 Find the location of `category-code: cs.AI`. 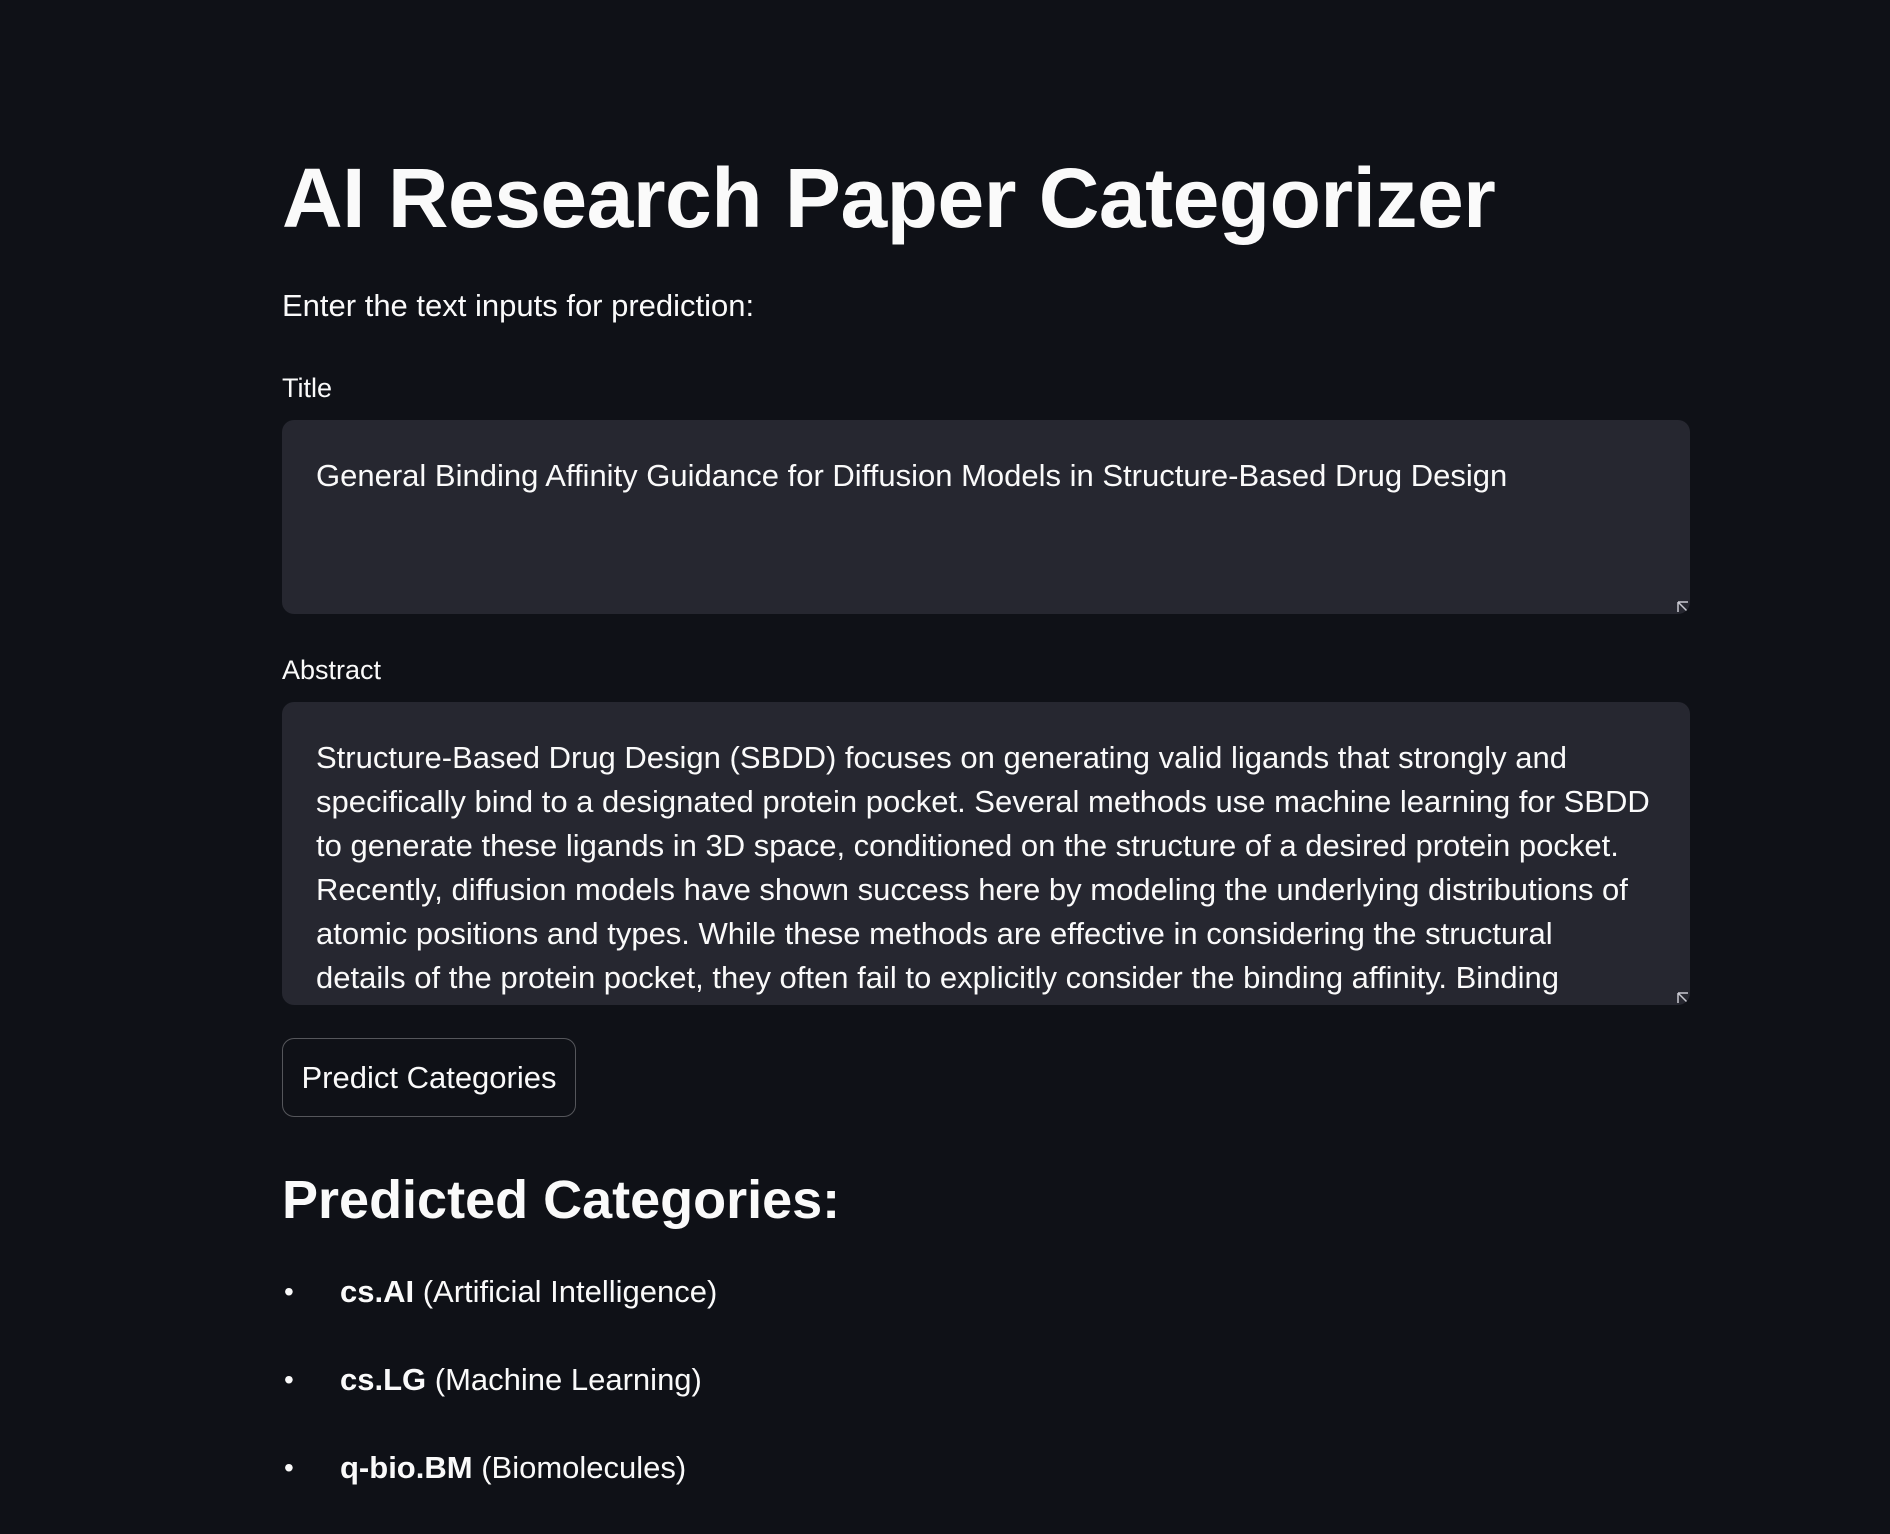

category-code: cs.AI is located at coordinates (377, 1291).